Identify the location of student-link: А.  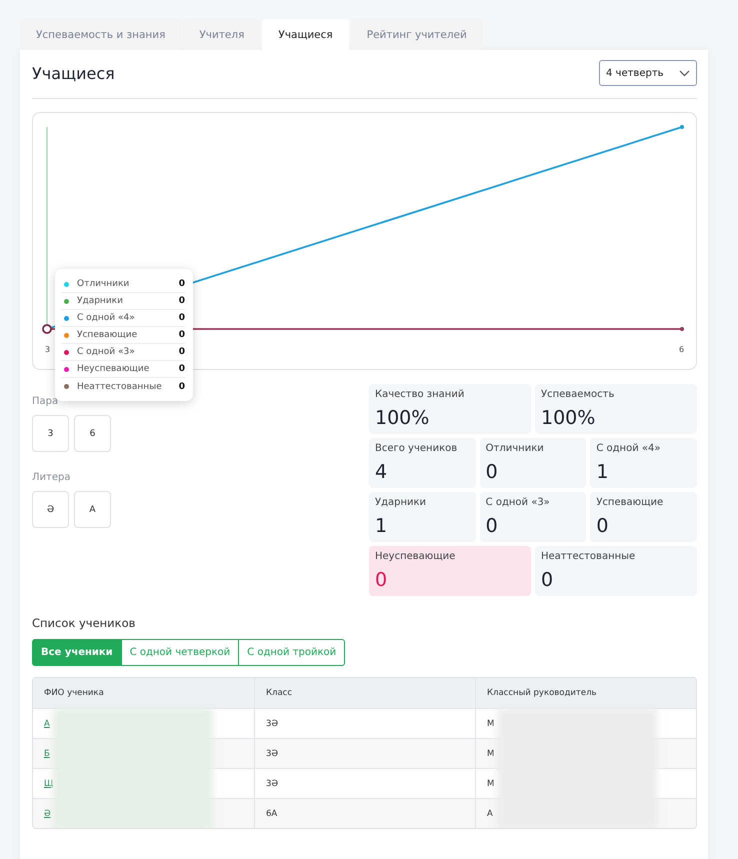
(47, 723).